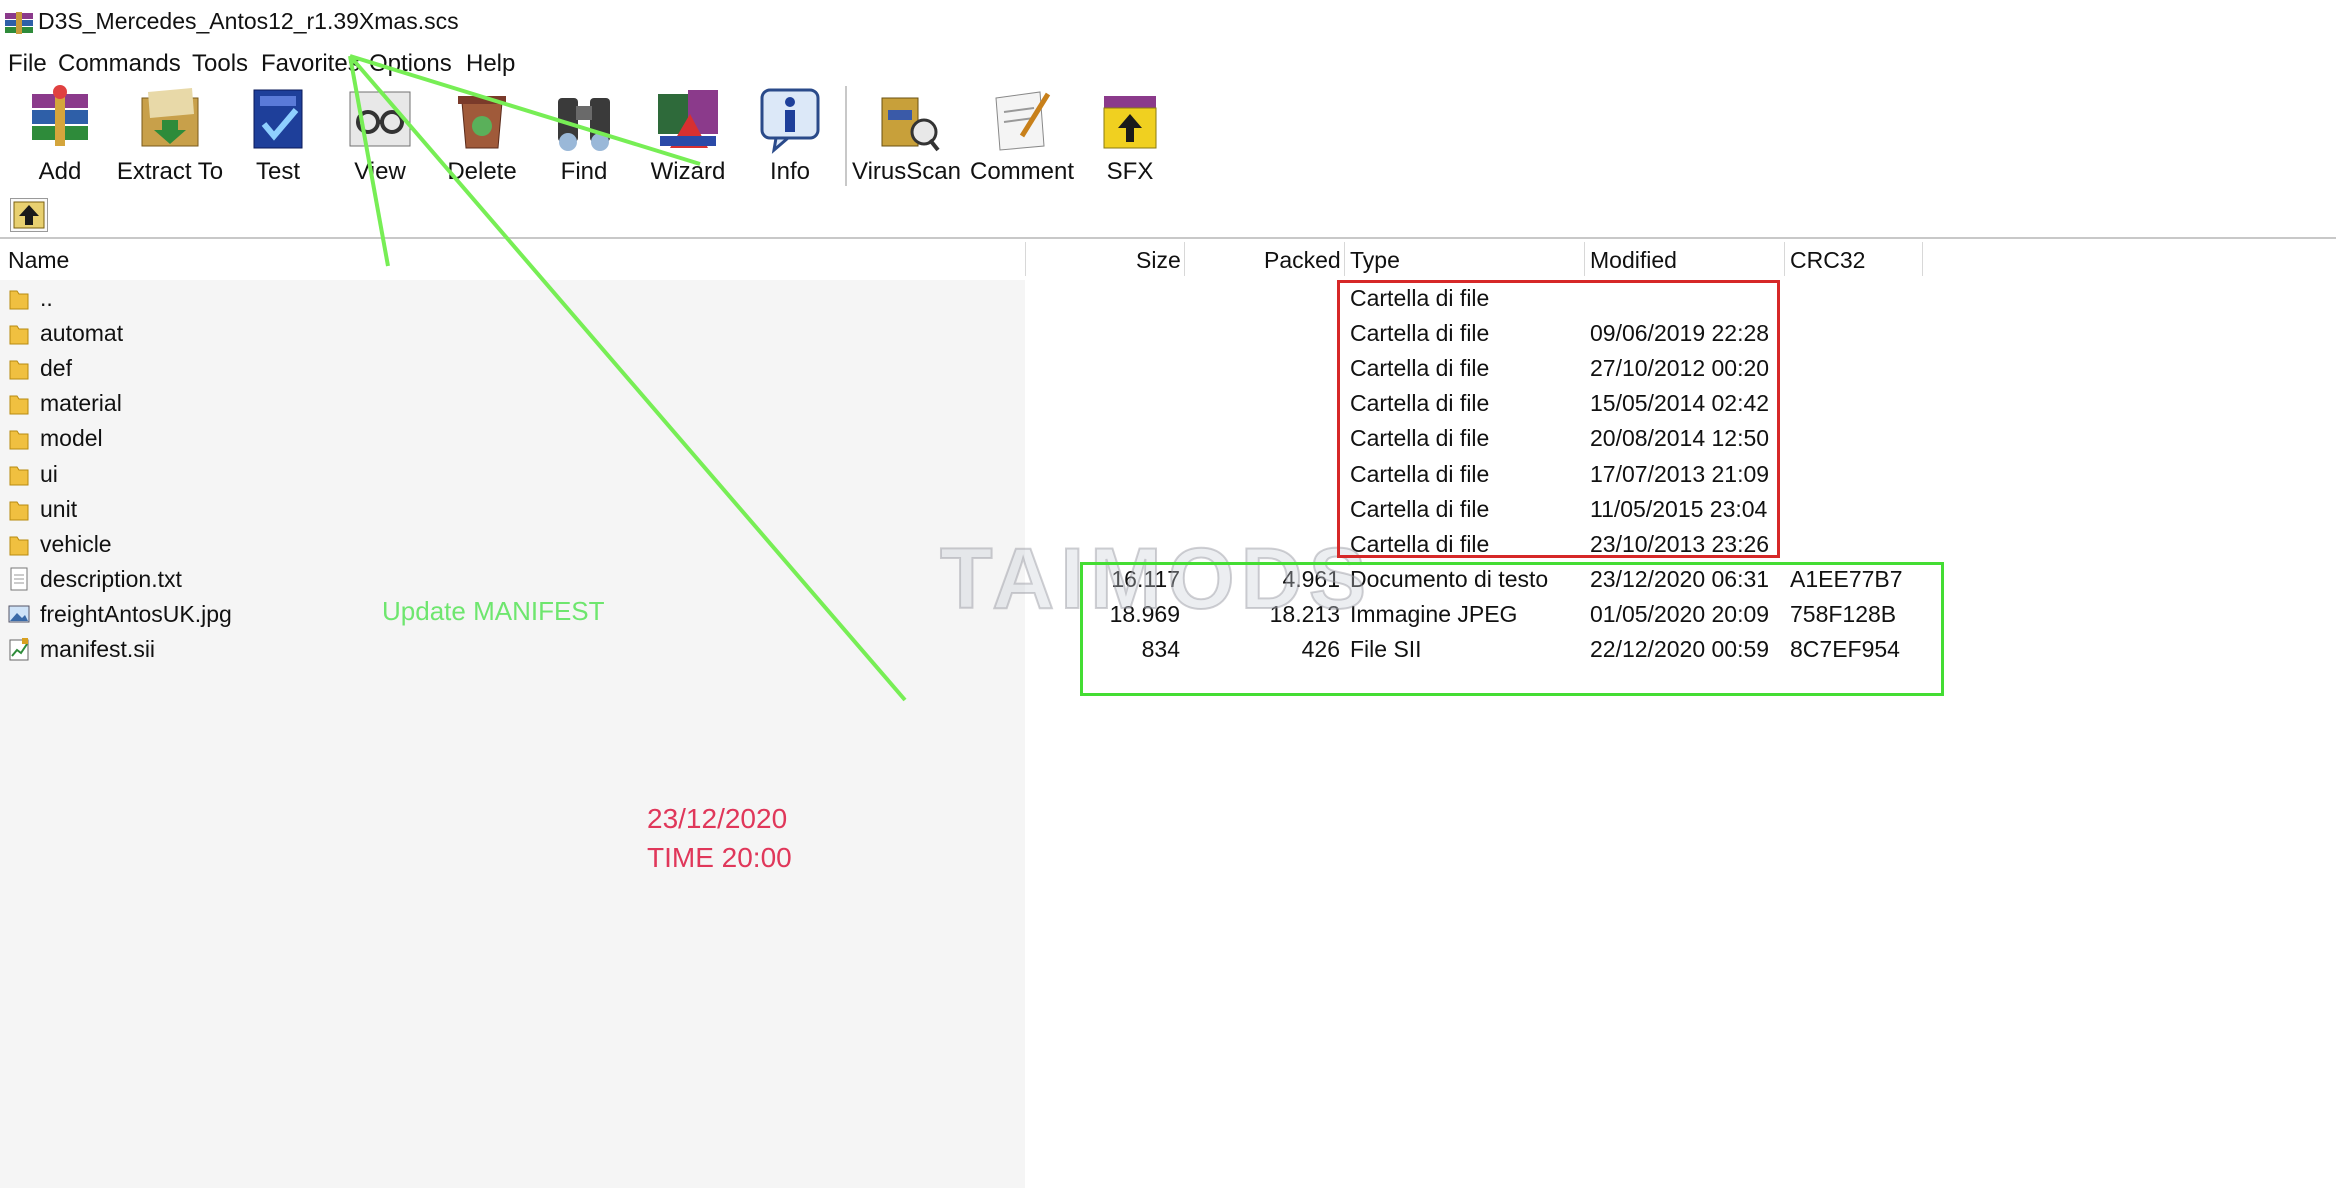 The image size is (2336, 1188). Describe the element at coordinates (380, 171) in the screenshot. I see `view-button-label: View` at that location.